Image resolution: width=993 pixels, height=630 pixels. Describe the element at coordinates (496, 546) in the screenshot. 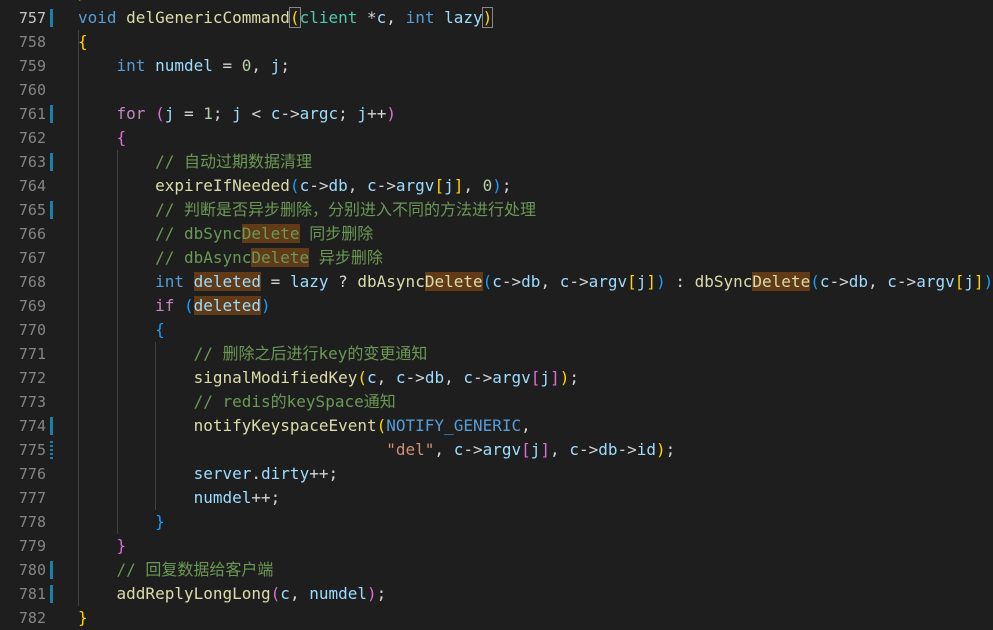

I see `code-line: 779 }` at that location.